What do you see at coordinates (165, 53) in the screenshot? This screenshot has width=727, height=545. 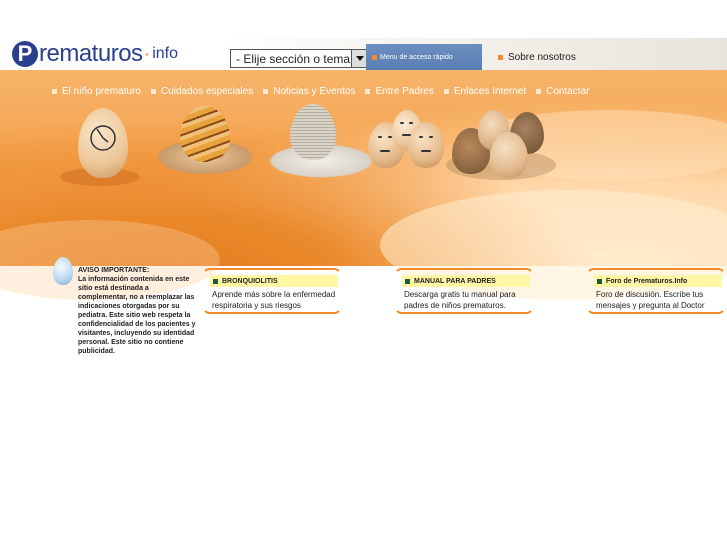 I see `logo-suffix: info` at bounding box center [165, 53].